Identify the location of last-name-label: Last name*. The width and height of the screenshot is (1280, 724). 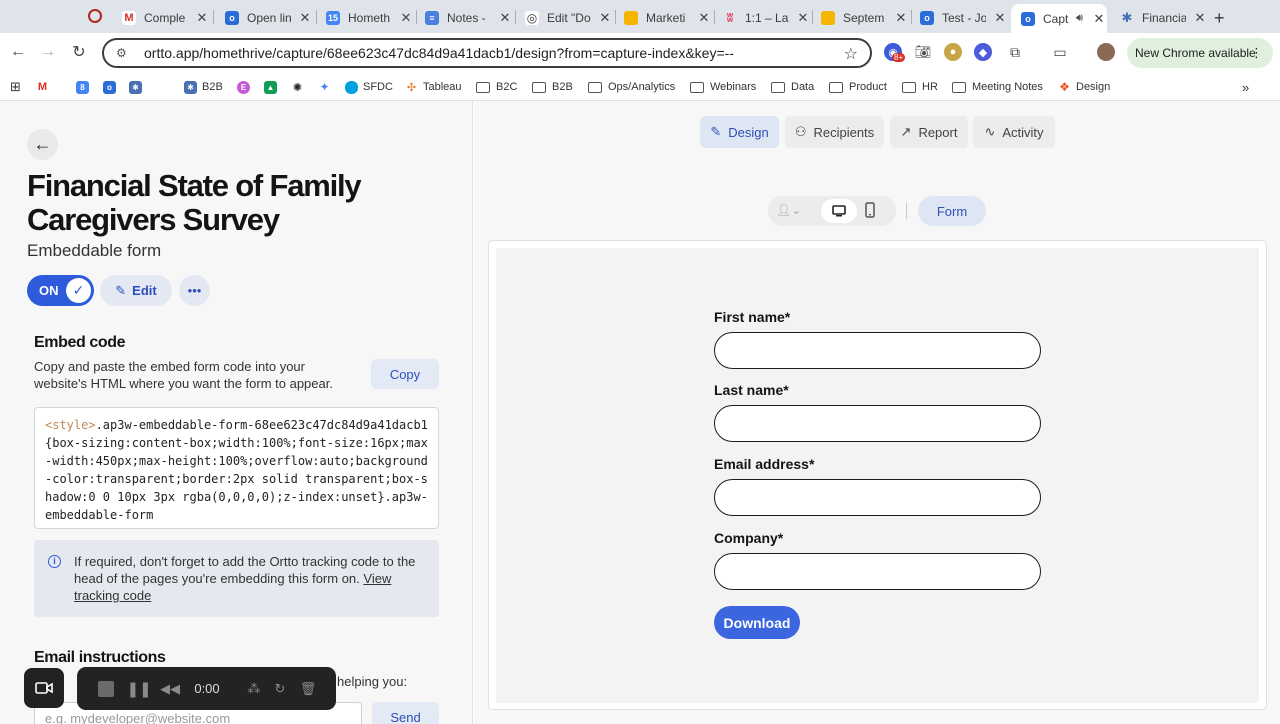
(751, 390).